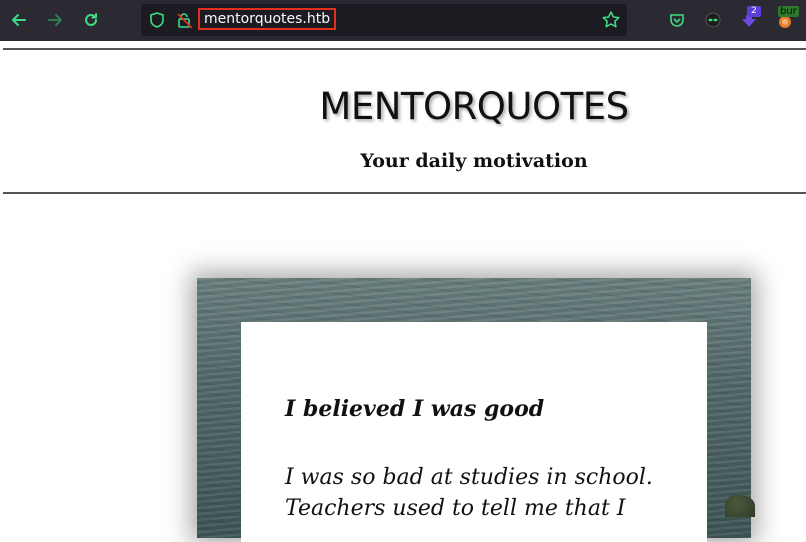 The width and height of the screenshot is (806, 542). I want to click on back-arrow-icon, so click(19, 20).